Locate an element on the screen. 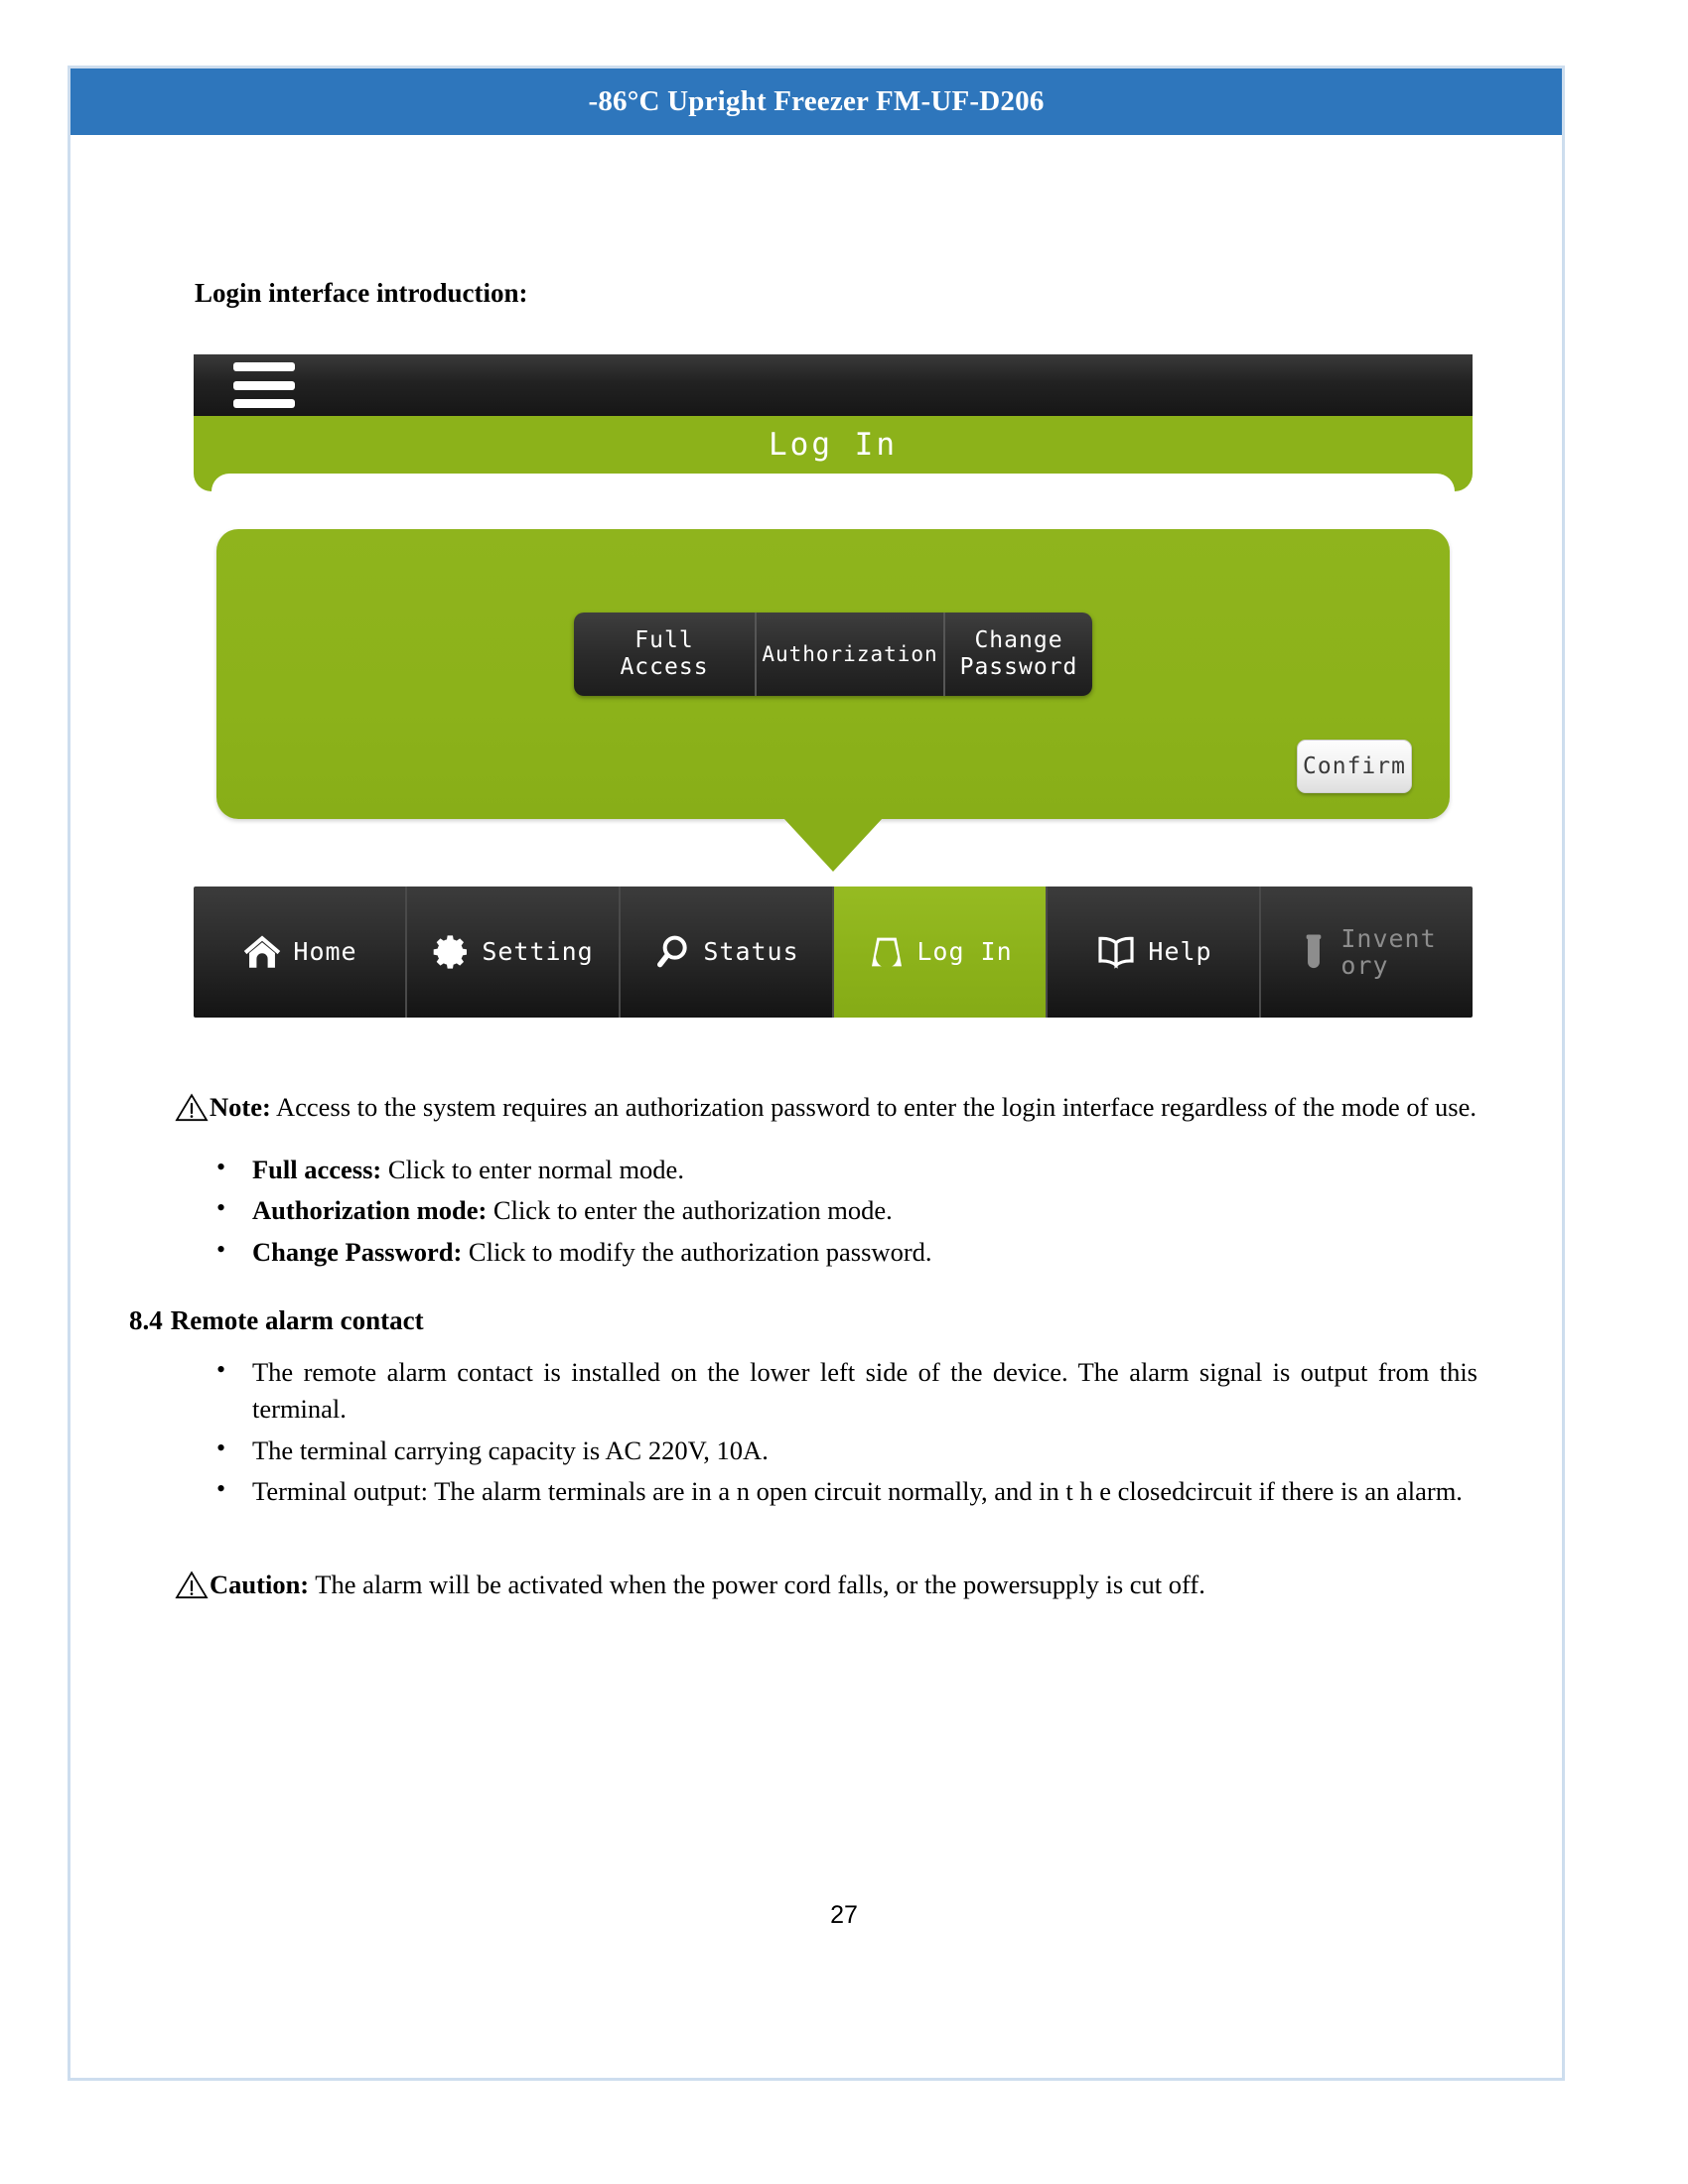 The height and width of the screenshot is (2184, 1688). device-screen-title: Log In is located at coordinates (833, 445).